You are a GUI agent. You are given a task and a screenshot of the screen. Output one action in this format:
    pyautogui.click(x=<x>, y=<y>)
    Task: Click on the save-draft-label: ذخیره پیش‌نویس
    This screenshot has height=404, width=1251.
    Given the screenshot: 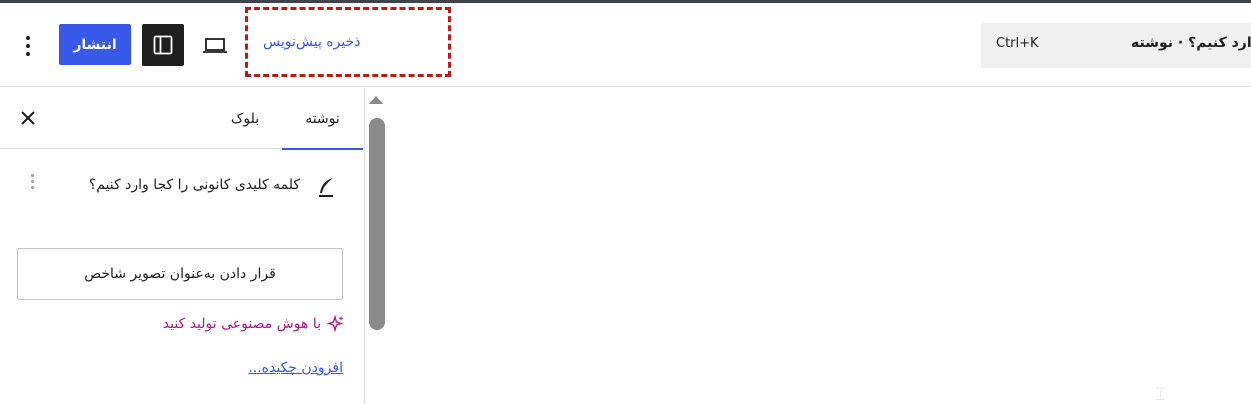 What is the action you would take?
    pyautogui.click(x=312, y=42)
    